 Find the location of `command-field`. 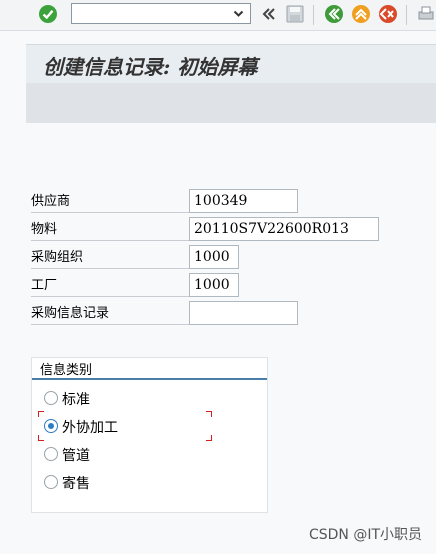

command-field is located at coordinates (161, 13).